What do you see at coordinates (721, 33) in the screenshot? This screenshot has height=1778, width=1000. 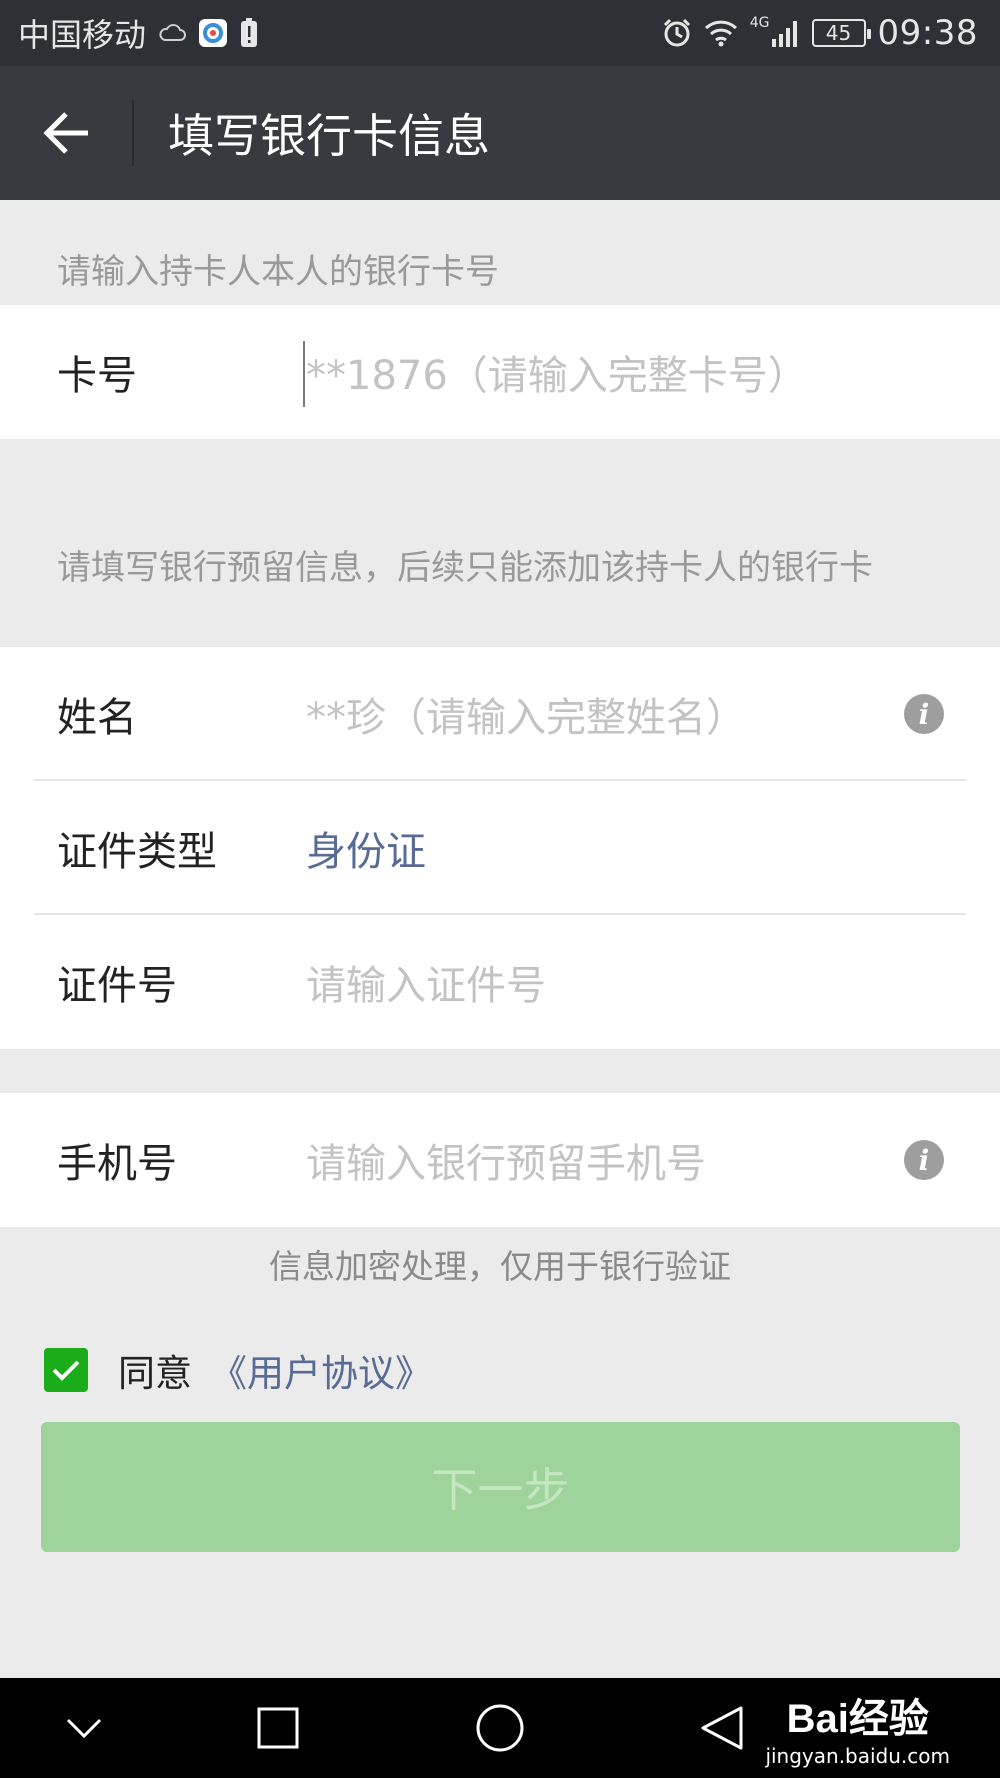 I see `wifi-icon` at bounding box center [721, 33].